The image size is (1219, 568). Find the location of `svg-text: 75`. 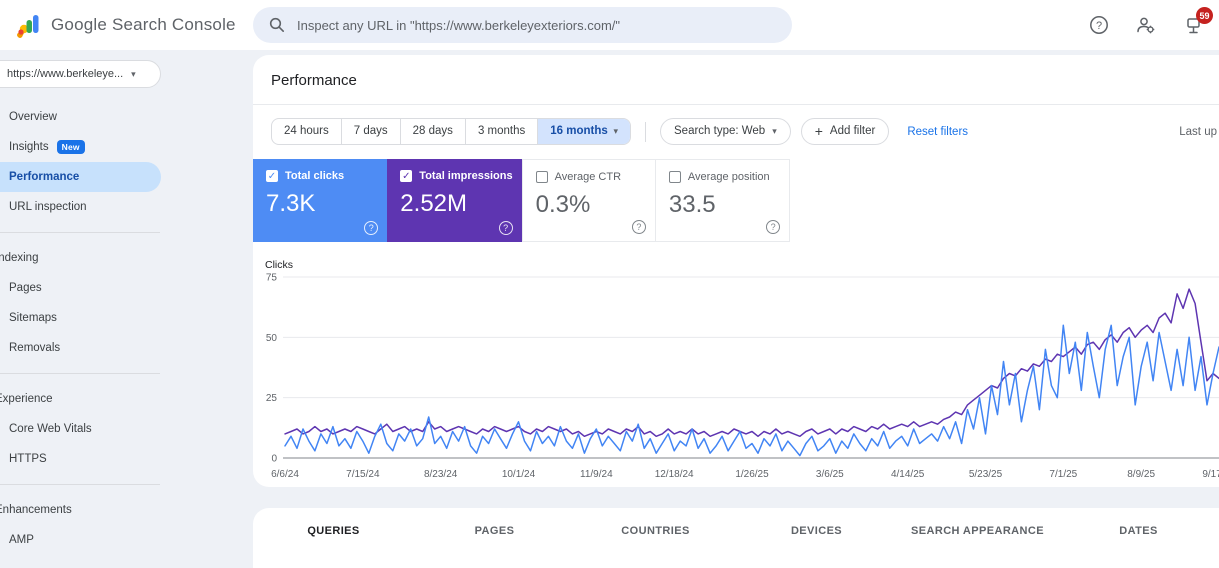

svg-text: 75 is located at coordinates (272, 278).